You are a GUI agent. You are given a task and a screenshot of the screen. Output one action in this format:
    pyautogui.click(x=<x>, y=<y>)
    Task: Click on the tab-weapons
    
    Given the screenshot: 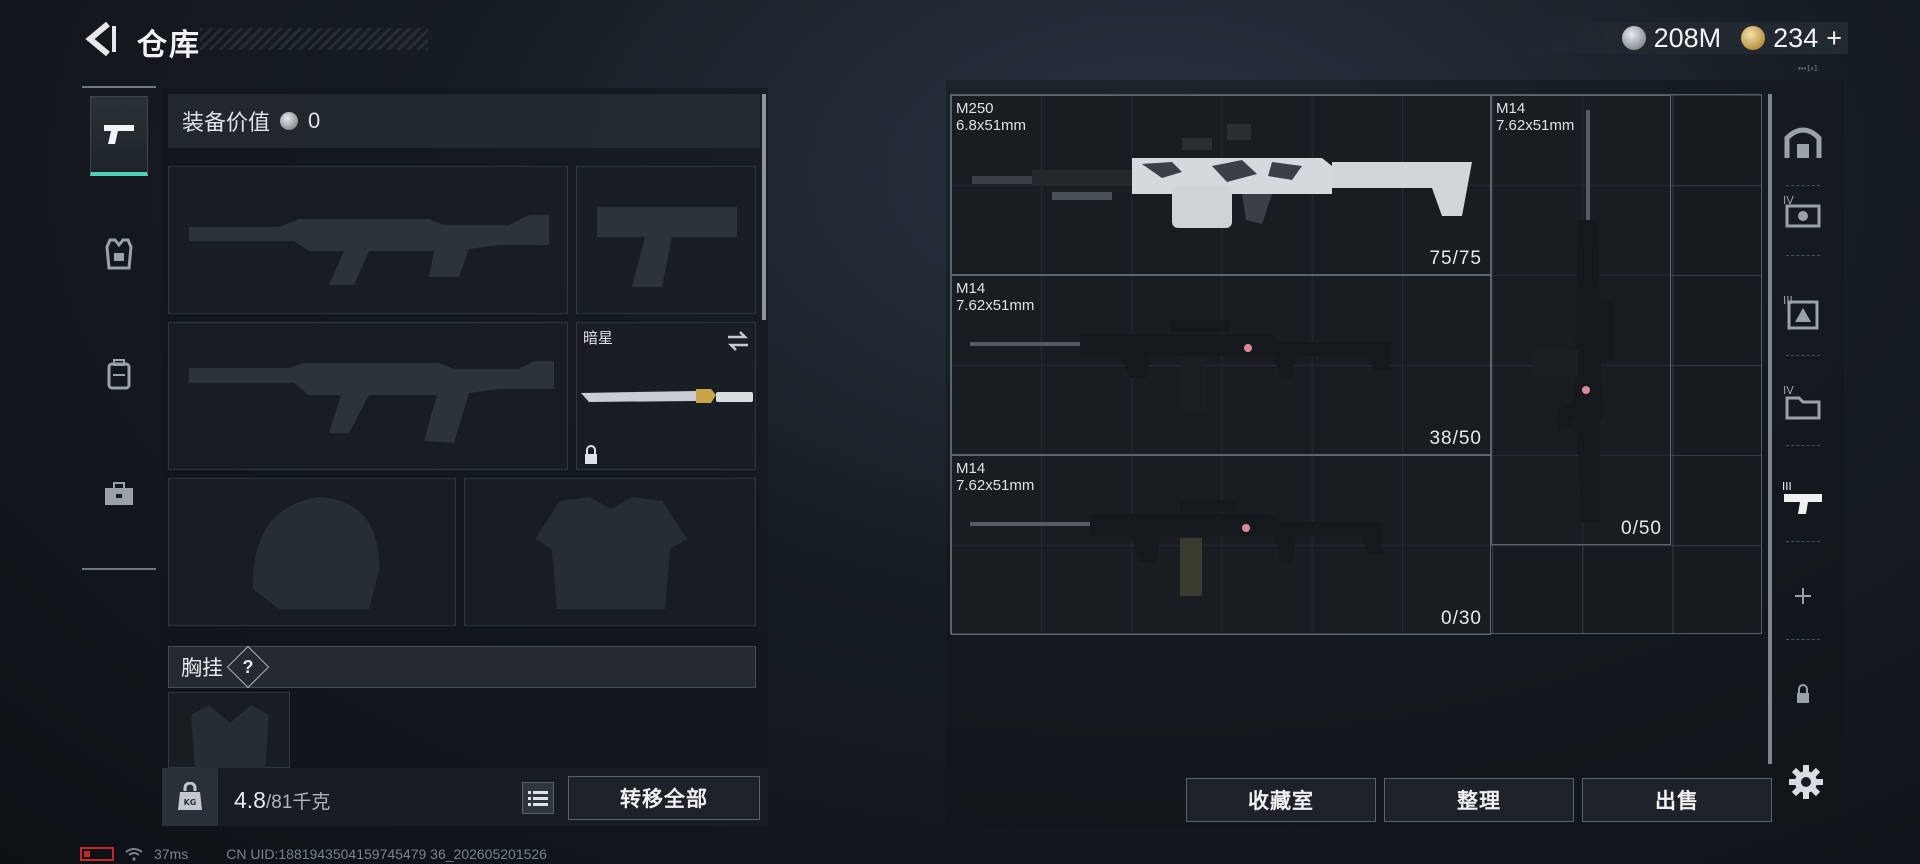 What is the action you would take?
    pyautogui.click(x=119, y=136)
    